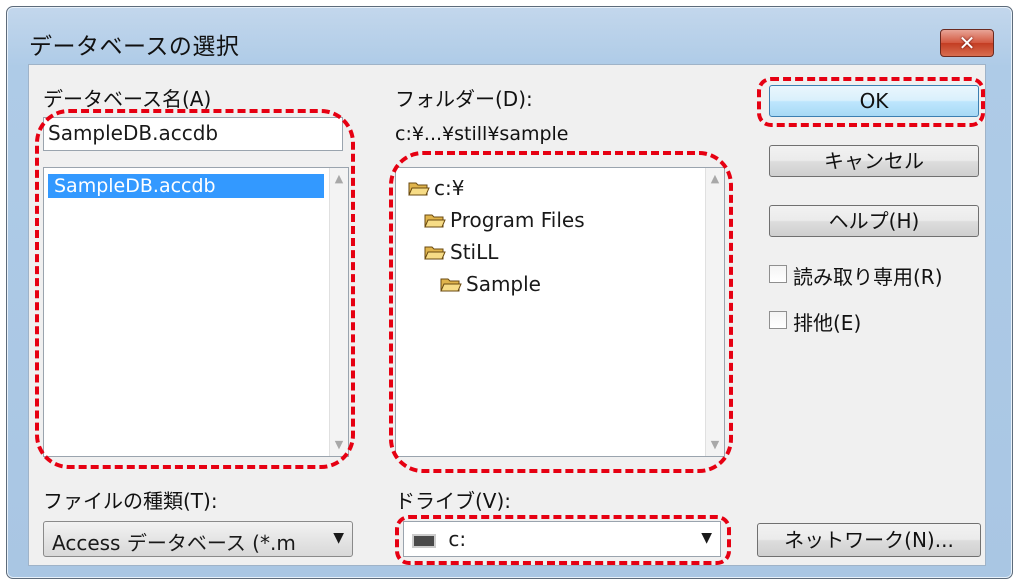 This screenshot has height=585, width=1019. What do you see at coordinates (130, 501) in the screenshot?
I see `file-type-label: ファイルの種類(T):` at bounding box center [130, 501].